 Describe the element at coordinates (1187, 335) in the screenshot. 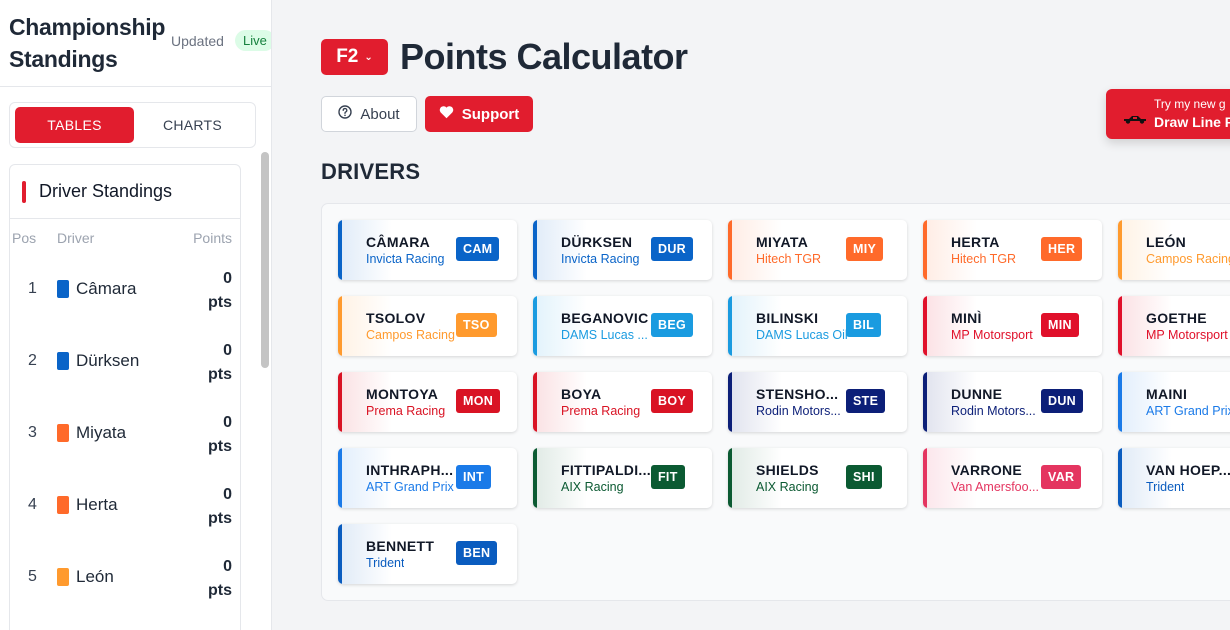

I see `driver-team: MP Motorsport` at that location.